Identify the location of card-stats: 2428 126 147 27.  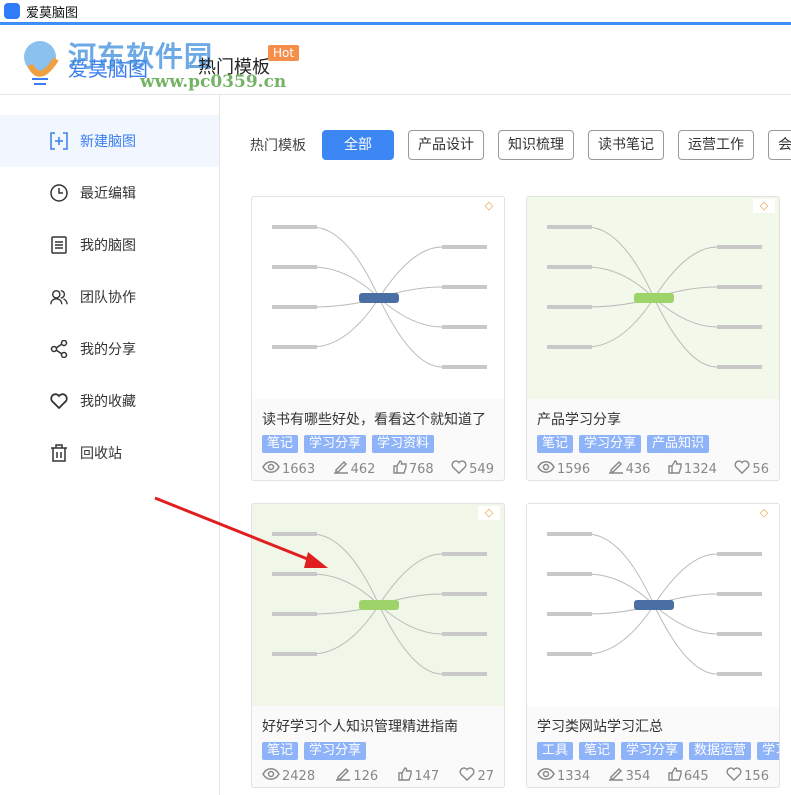
(378, 772).